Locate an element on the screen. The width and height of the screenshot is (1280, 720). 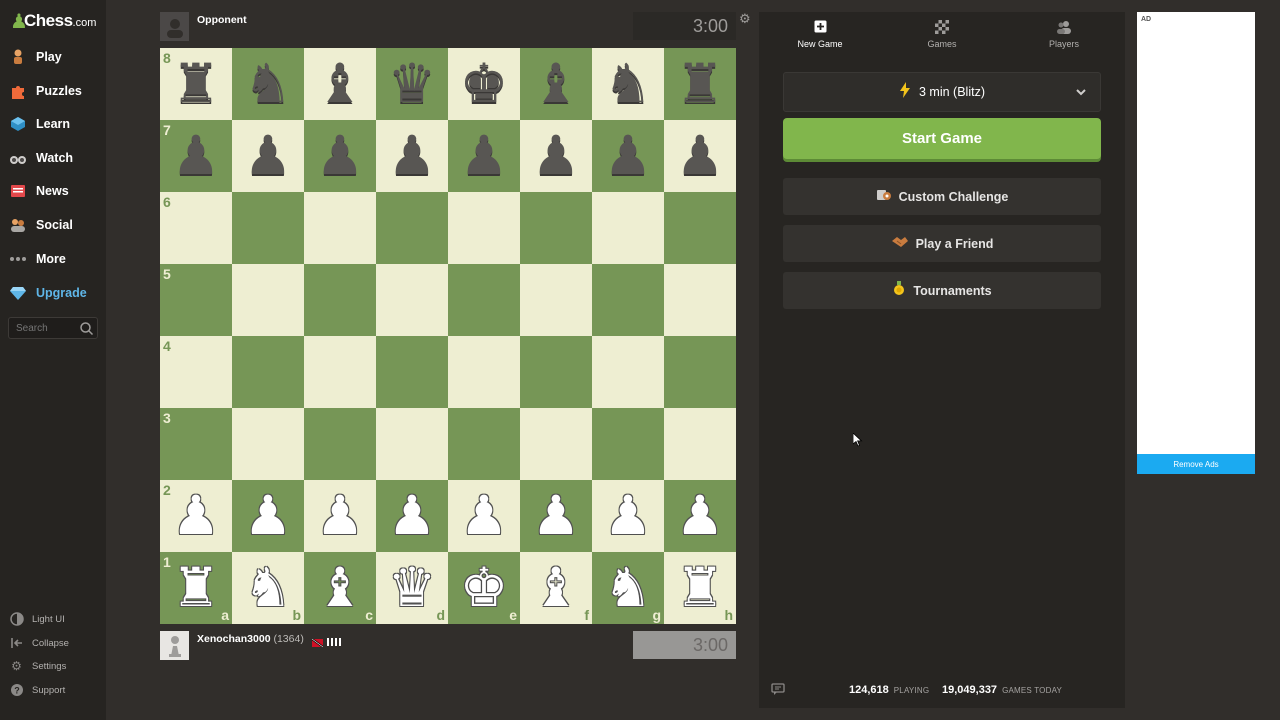
tournaments-button: Tournaments is located at coordinates (942, 290).